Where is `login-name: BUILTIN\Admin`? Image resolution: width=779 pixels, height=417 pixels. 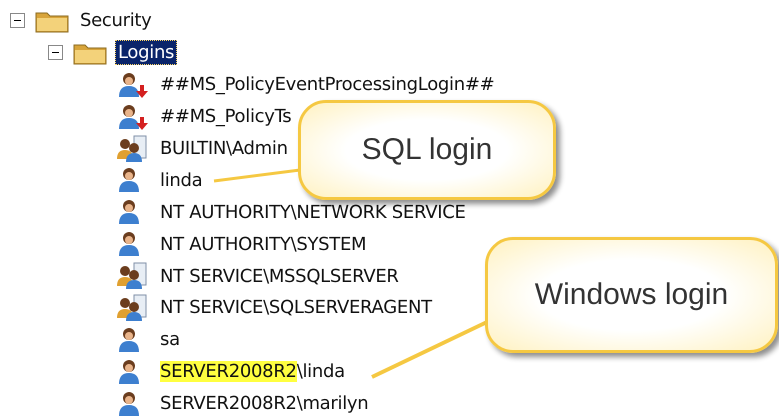 login-name: BUILTIN\Admin is located at coordinates (224, 148).